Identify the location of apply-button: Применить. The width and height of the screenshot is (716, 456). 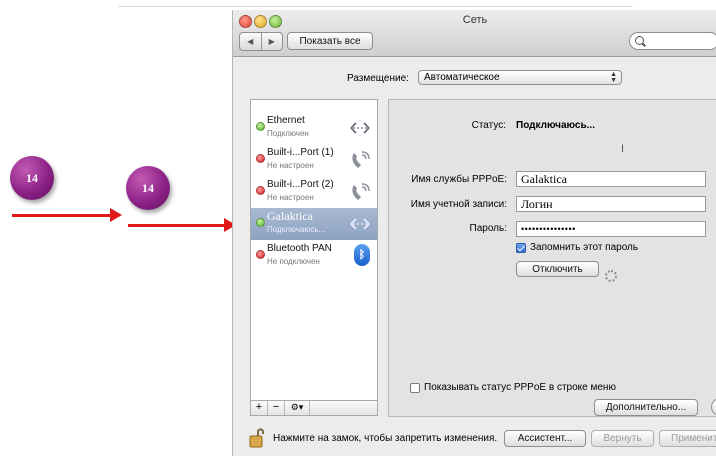
(687, 438).